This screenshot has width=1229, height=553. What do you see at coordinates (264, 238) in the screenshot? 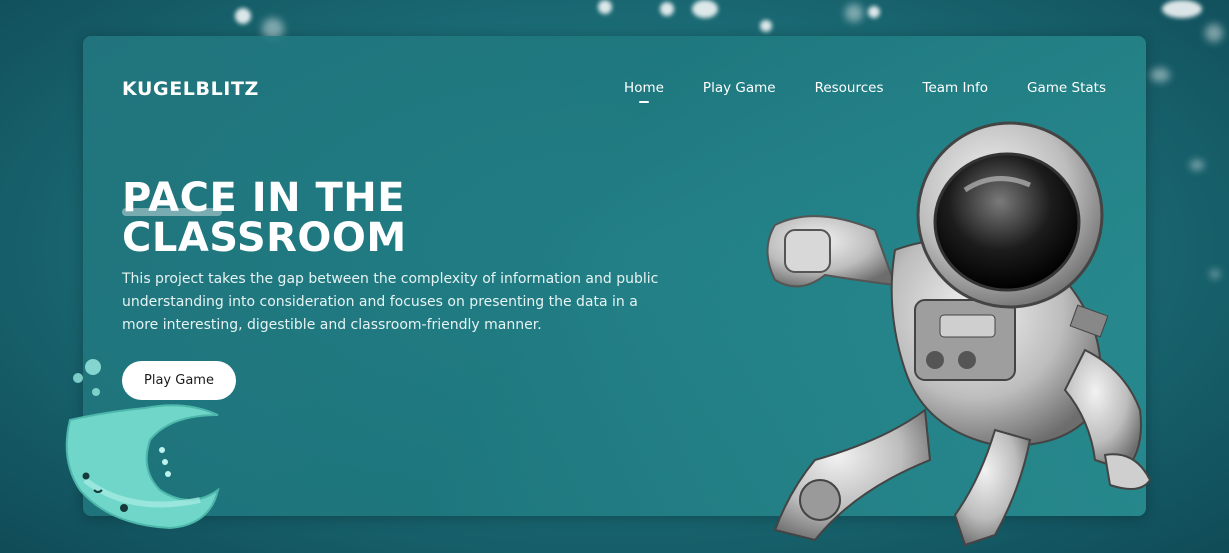
I see `hero-title-line2: CLASSROOM` at bounding box center [264, 238].